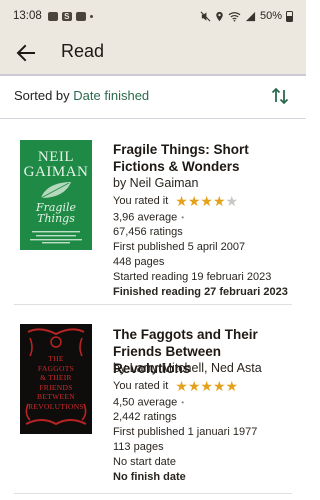 The width and height of the screenshot is (320, 500). I want to click on app-bar: Read, so click(153, 53).